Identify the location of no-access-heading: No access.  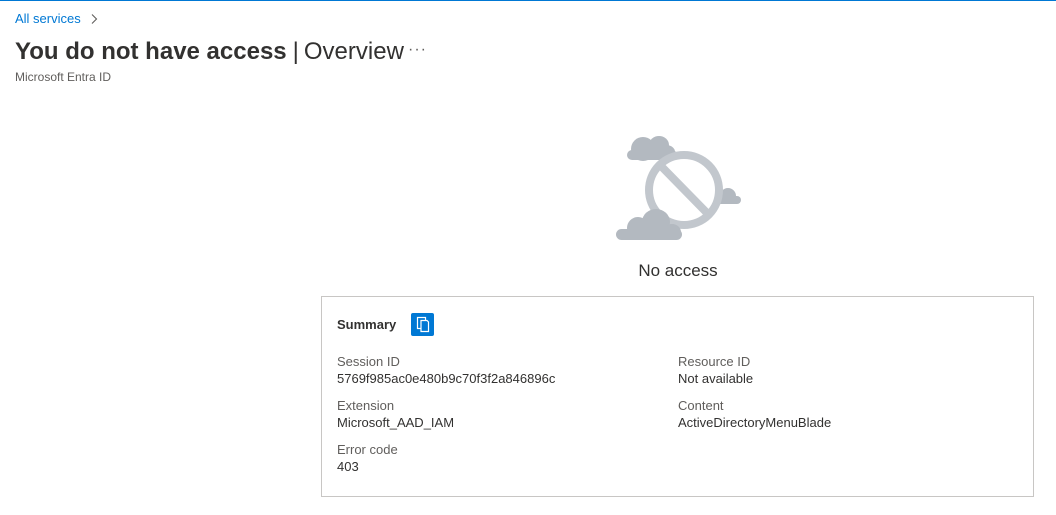
(678, 270).